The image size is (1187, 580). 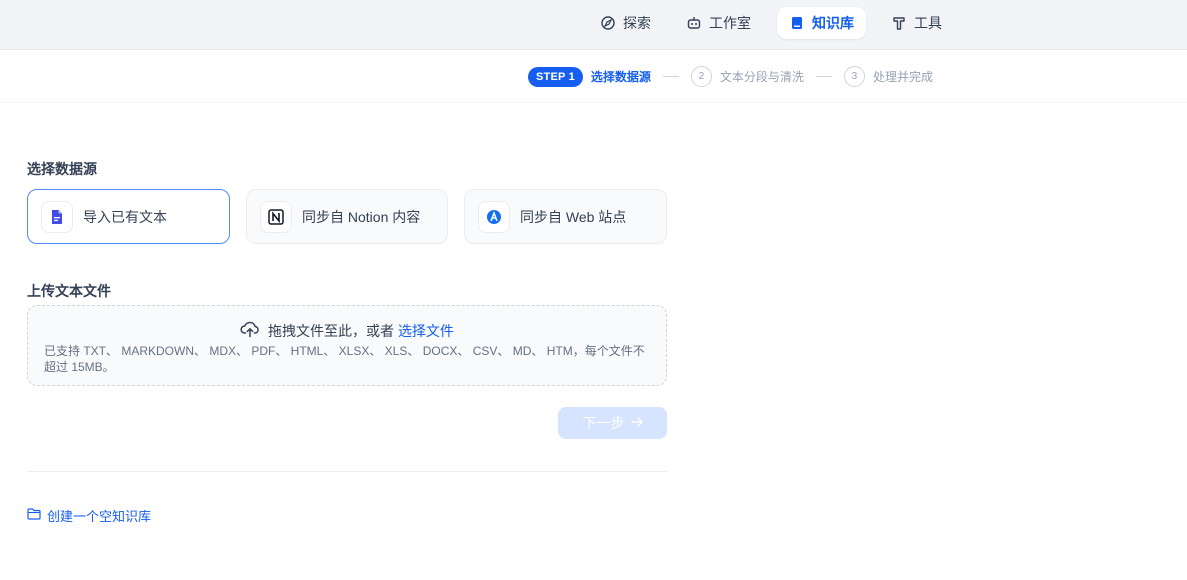 What do you see at coordinates (276, 216) in the screenshot?
I see `notion-icon` at bounding box center [276, 216].